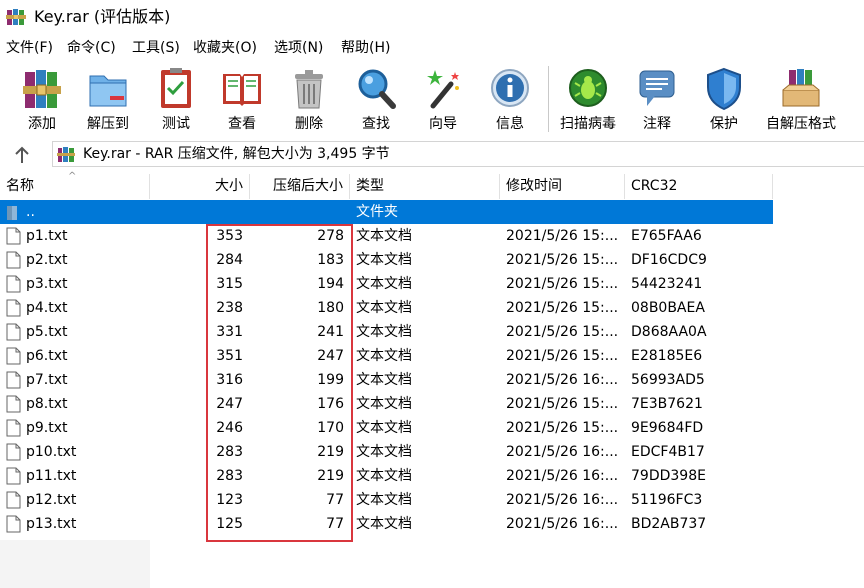  Describe the element at coordinates (376, 99) in the screenshot. I see `find-button: 查找` at that location.